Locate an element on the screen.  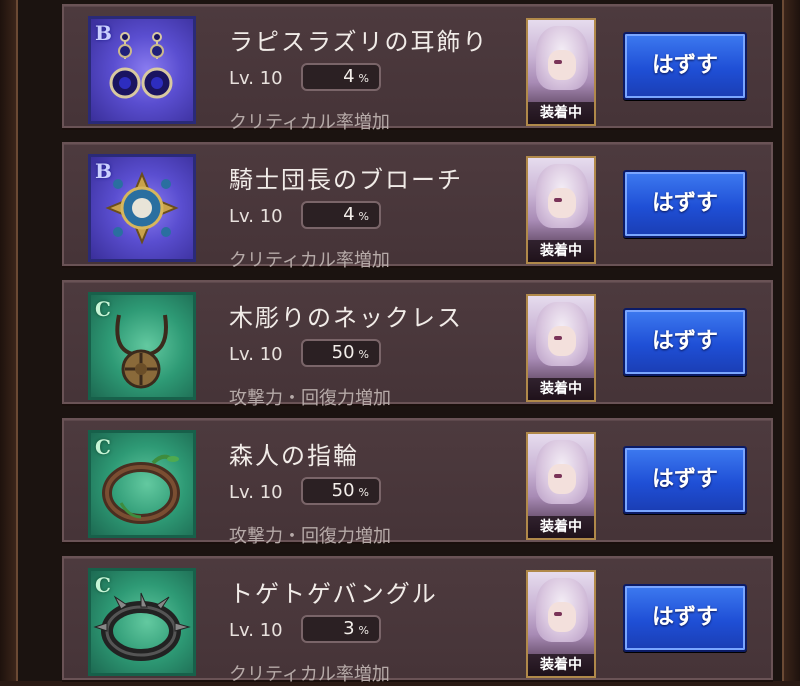
item-name: 騎士団長のブローチ is located at coordinates (346, 180).